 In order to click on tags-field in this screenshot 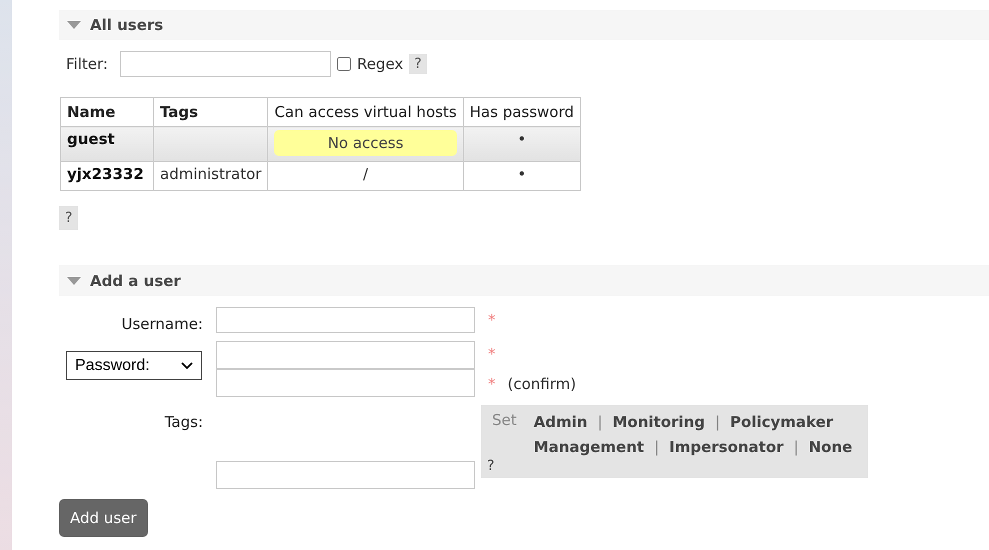, I will do `click(345, 475)`.